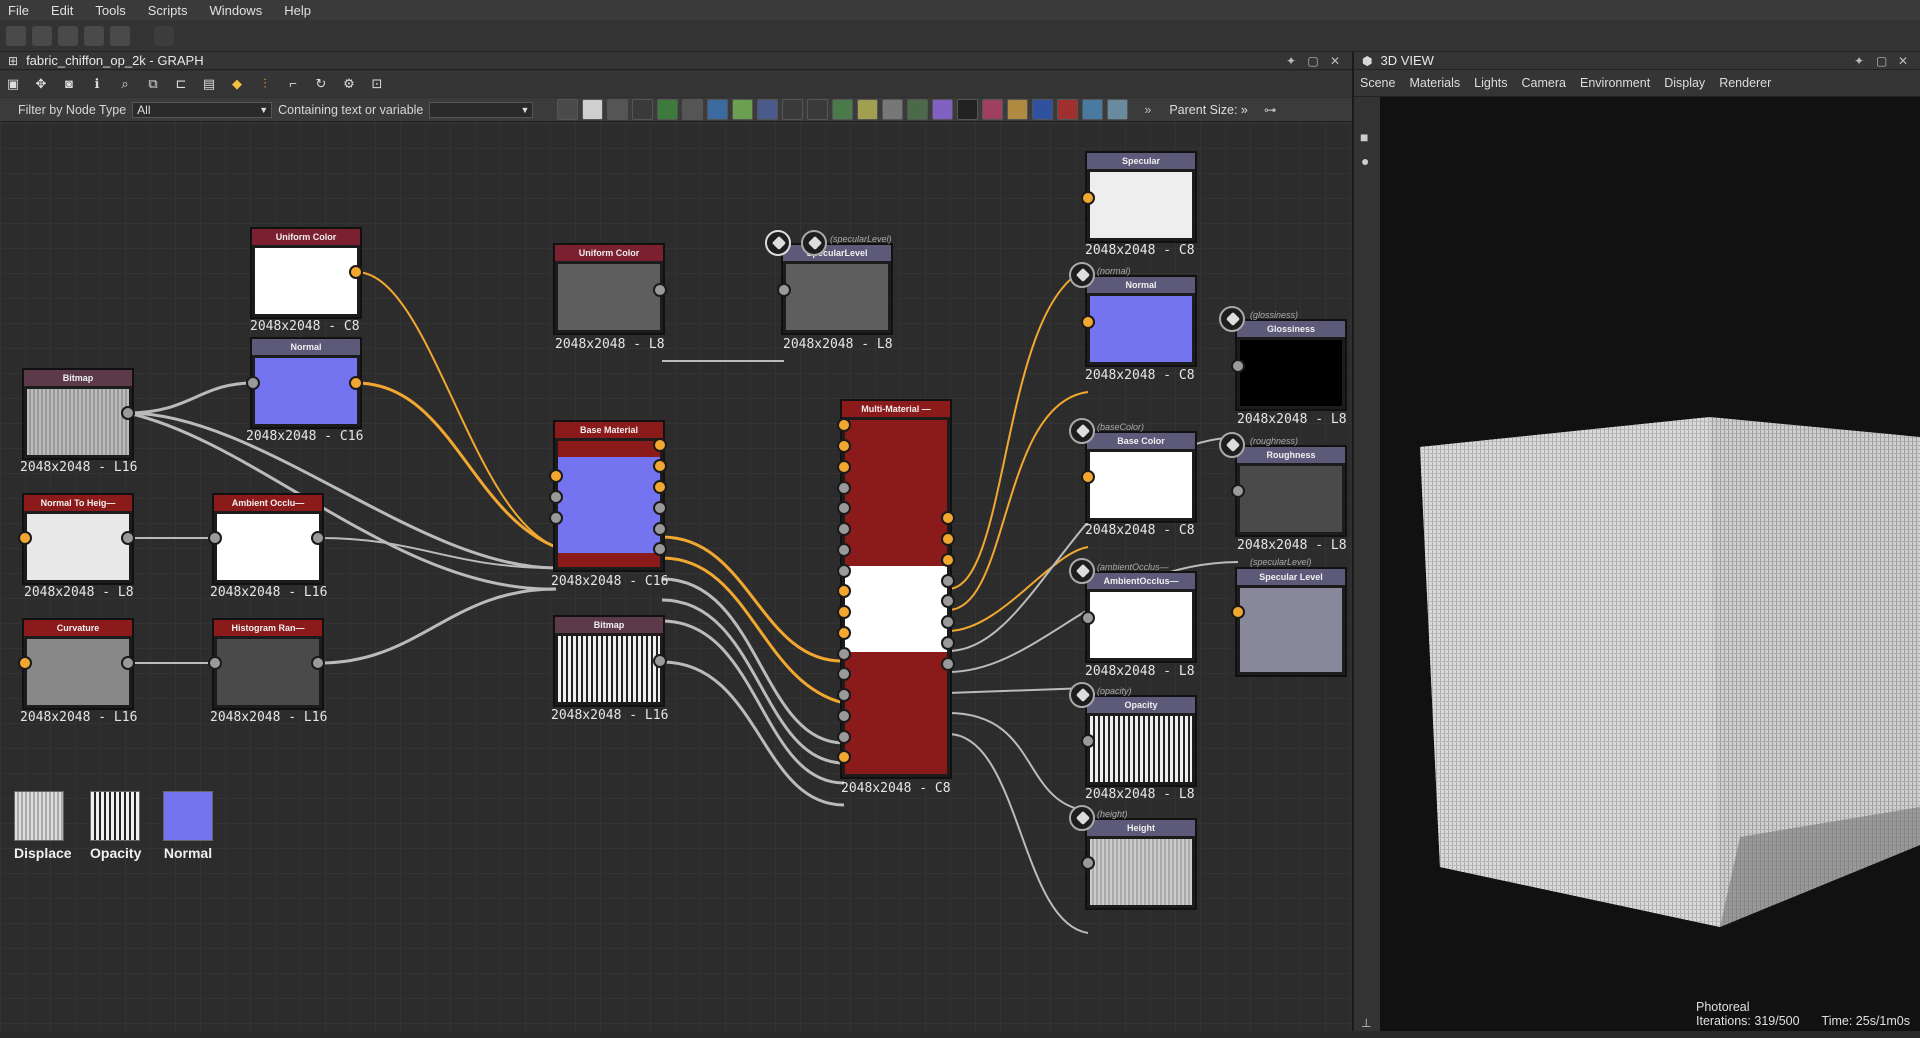 The width and height of the screenshot is (1920, 1038). What do you see at coordinates (120, 35) in the screenshot?
I see `undo-icon` at bounding box center [120, 35].